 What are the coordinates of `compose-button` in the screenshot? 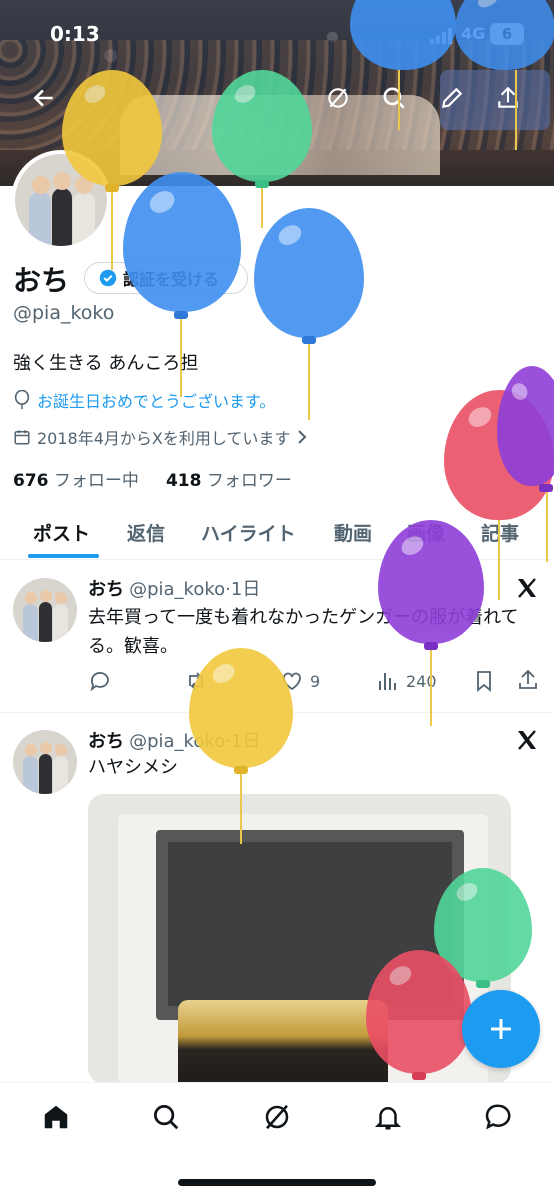 It's located at (501, 1029).